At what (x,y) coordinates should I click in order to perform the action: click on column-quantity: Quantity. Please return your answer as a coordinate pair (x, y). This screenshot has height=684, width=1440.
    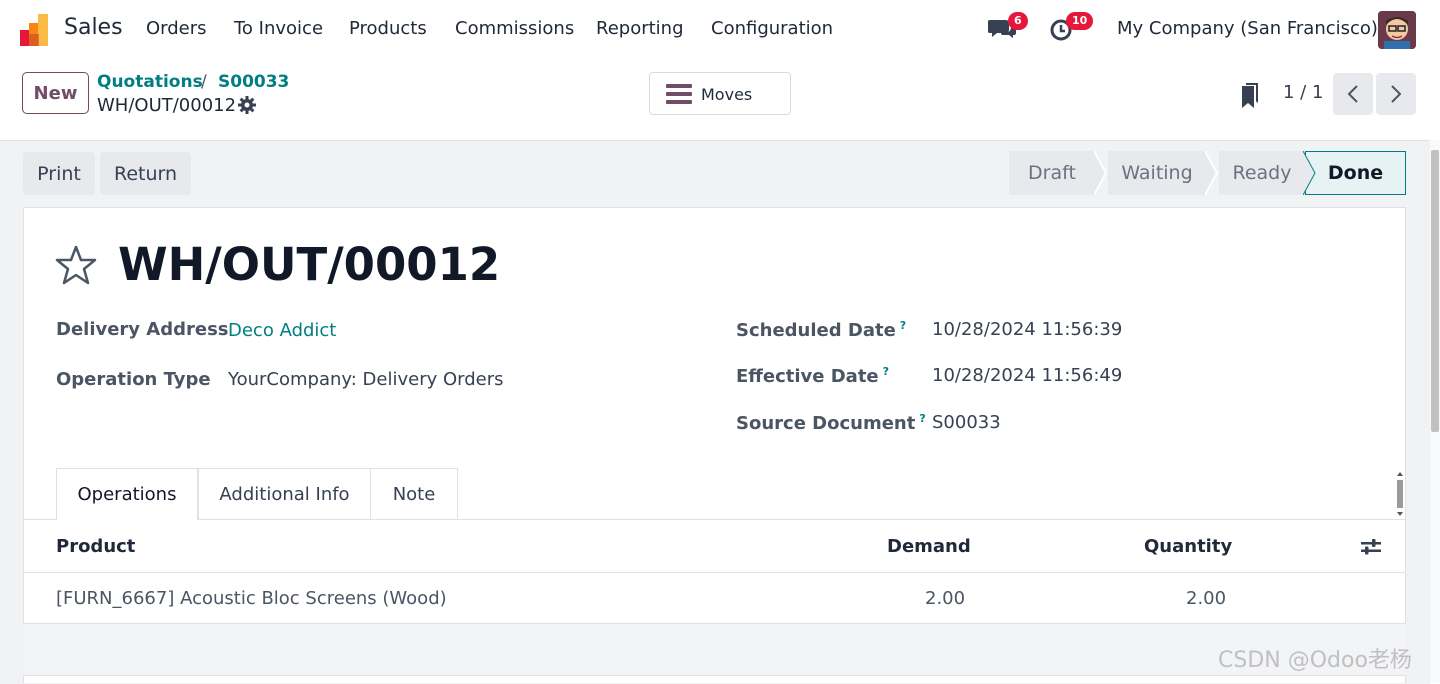
    Looking at the image, I should click on (1188, 546).